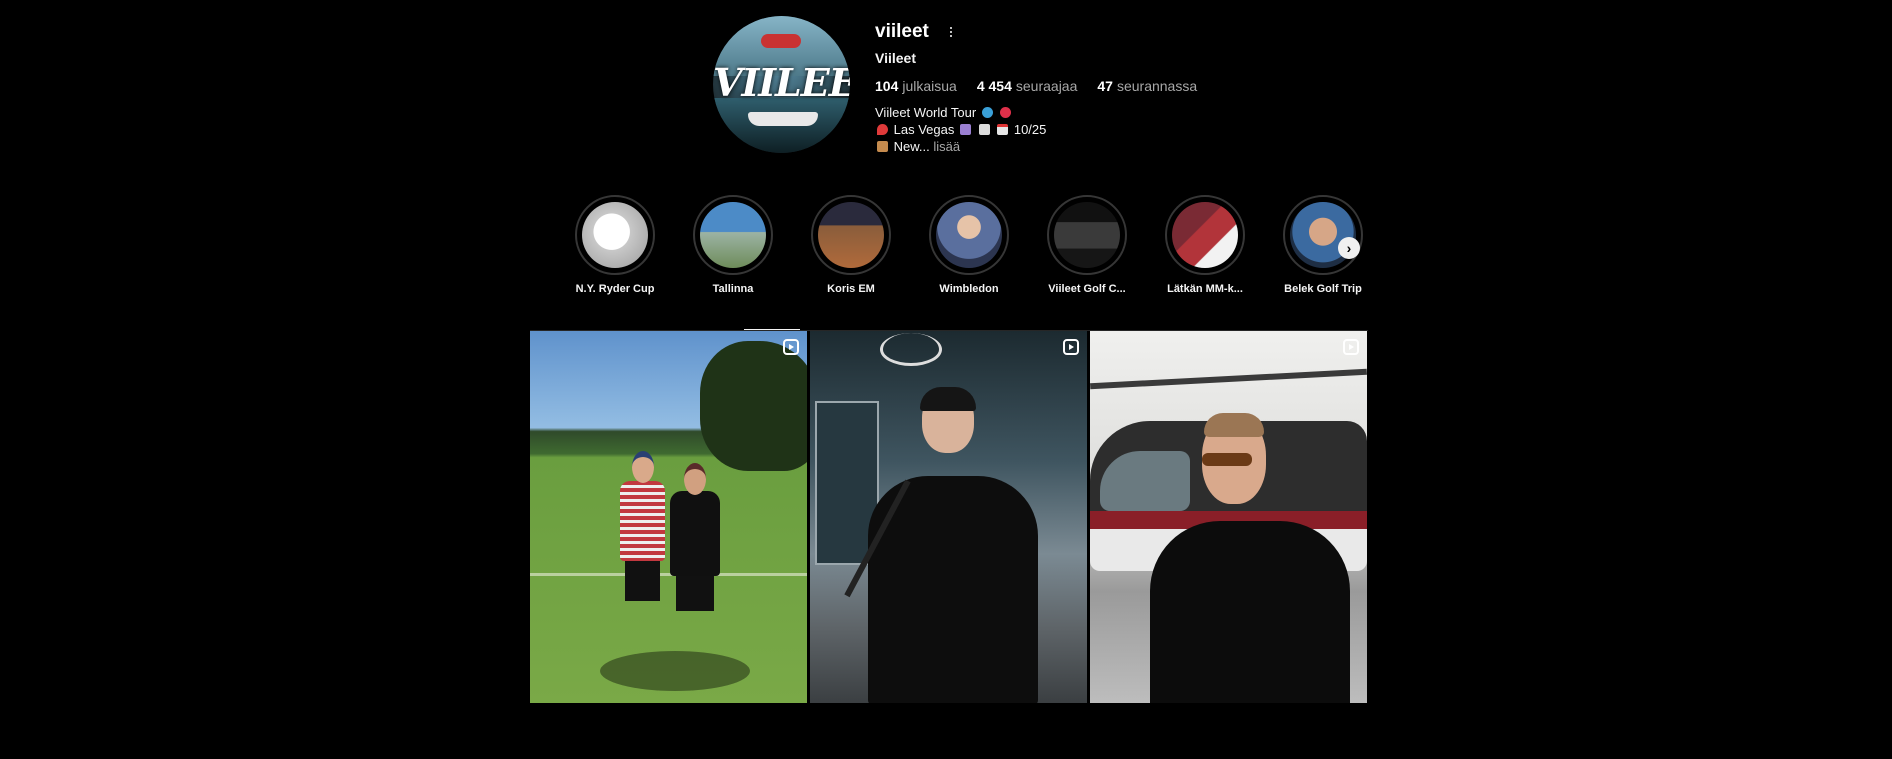  What do you see at coordinates (1145, 481) in the screenshot?
I see `post-helicopter-window` at bounding box center [1145, 481].